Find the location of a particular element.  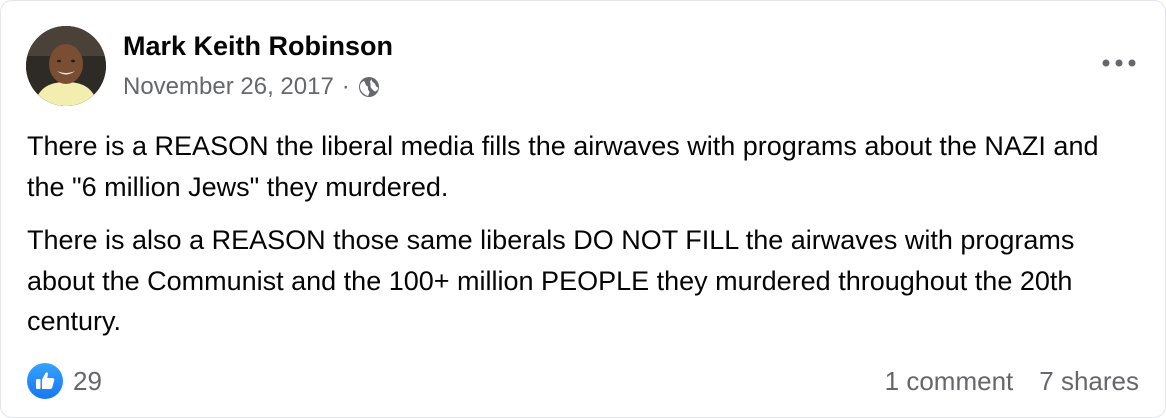

shares-link: 7 shares is located at coordinates (1089, 381).